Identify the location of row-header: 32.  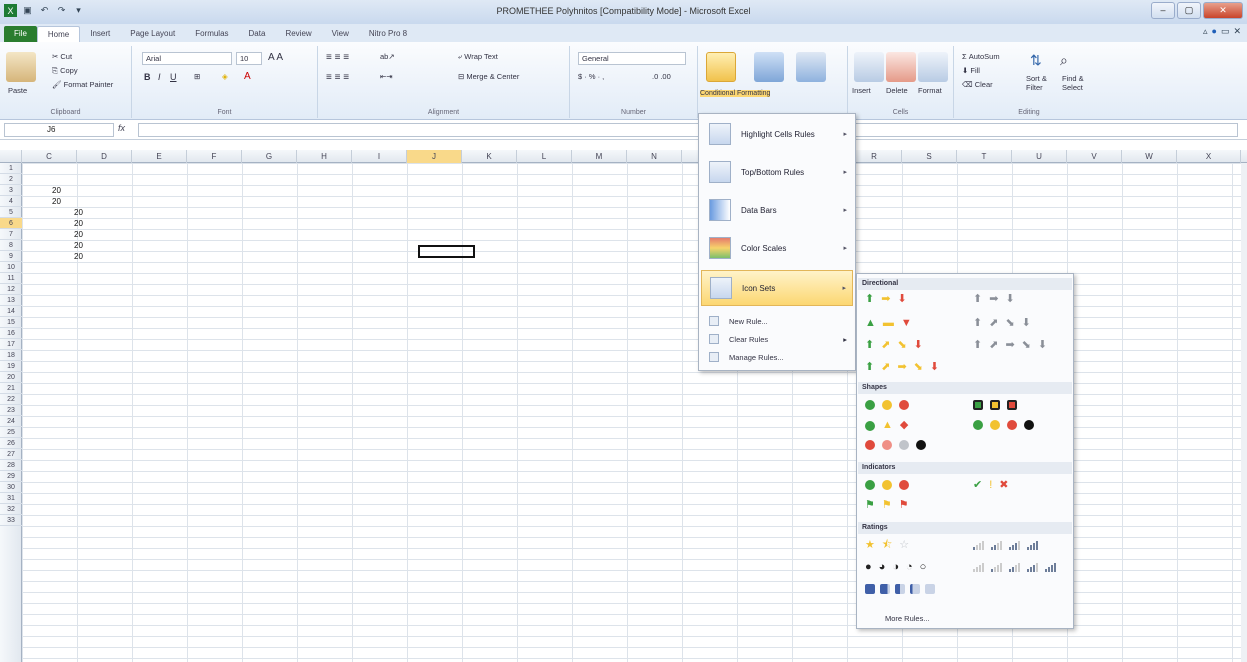
(11, 509).